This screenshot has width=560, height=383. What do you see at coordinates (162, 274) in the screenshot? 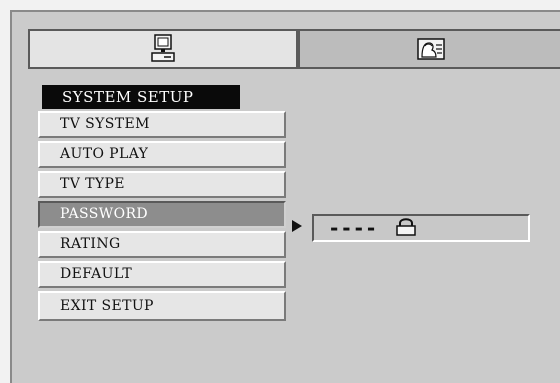
I see `menu-item-default: DEFAULT` at bounding box center [162, 274].